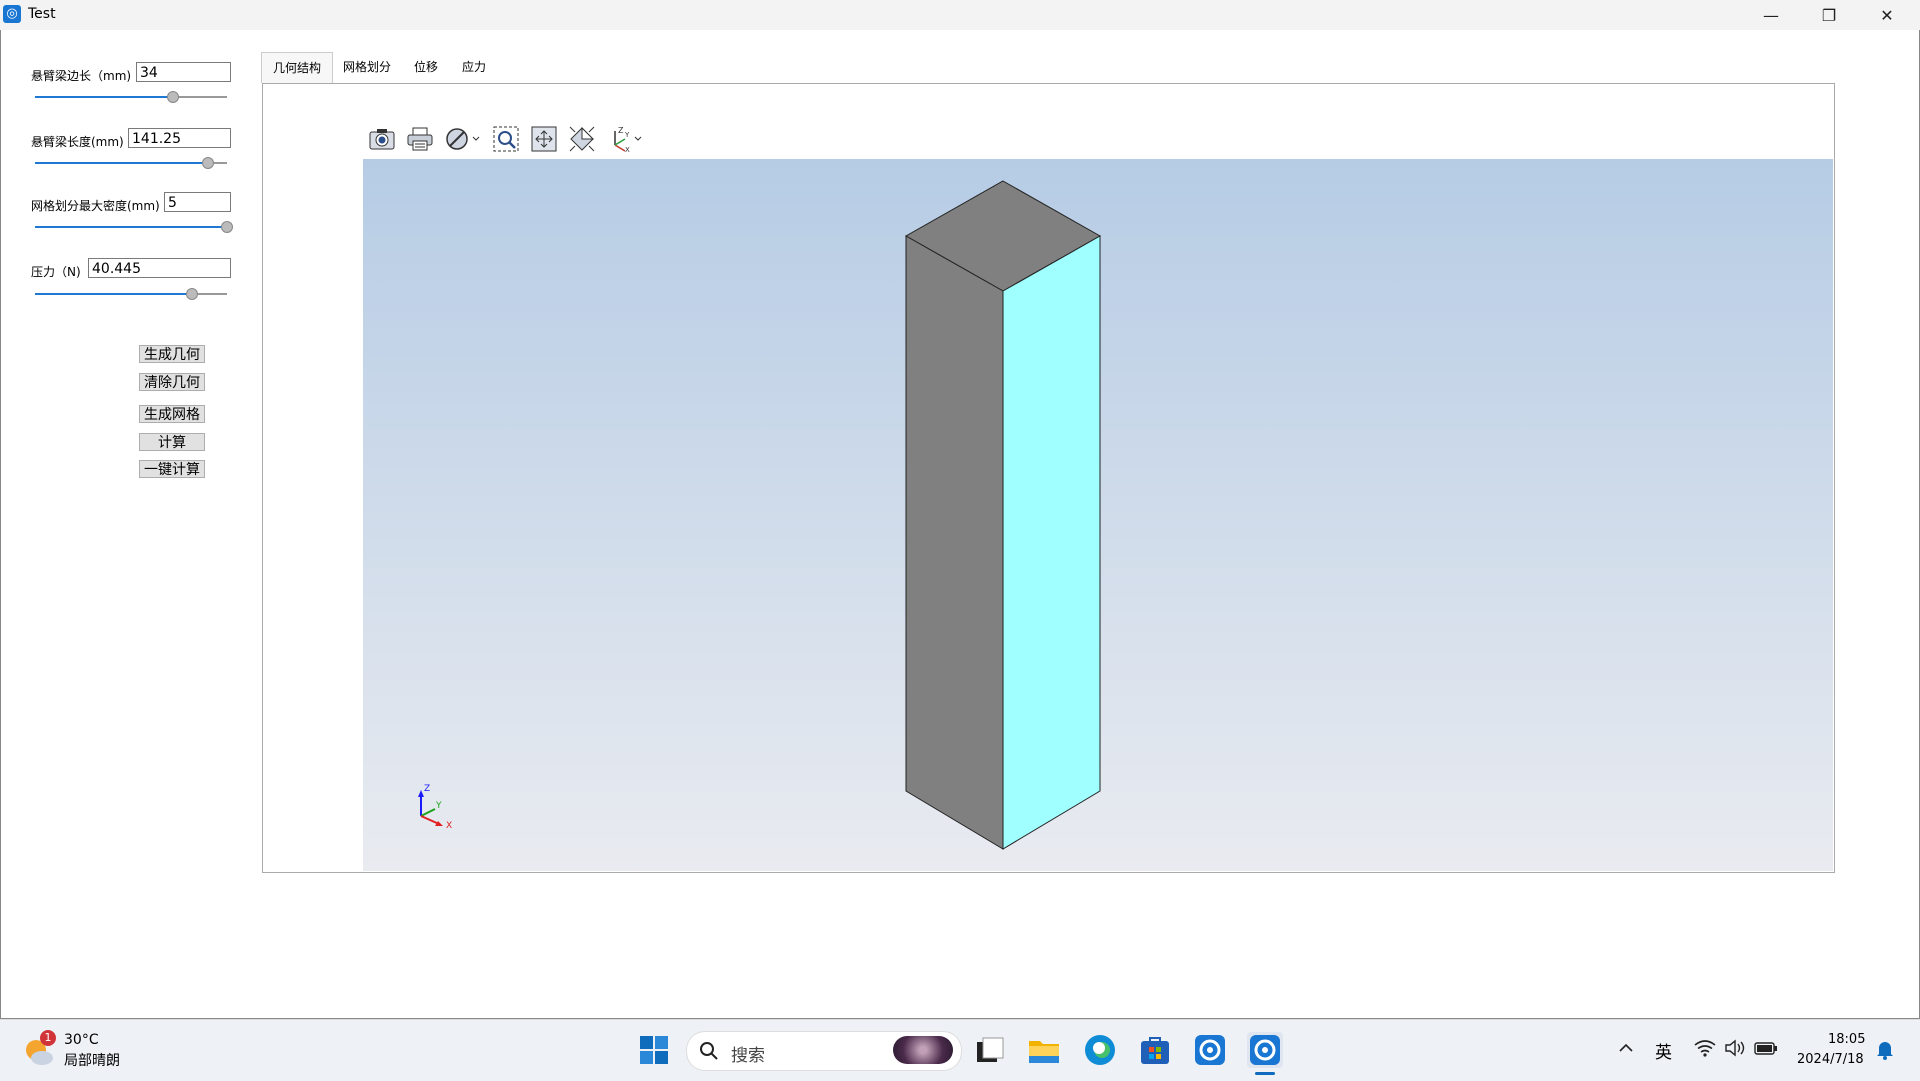  I want to click on camera-icon, so click(382, 139).